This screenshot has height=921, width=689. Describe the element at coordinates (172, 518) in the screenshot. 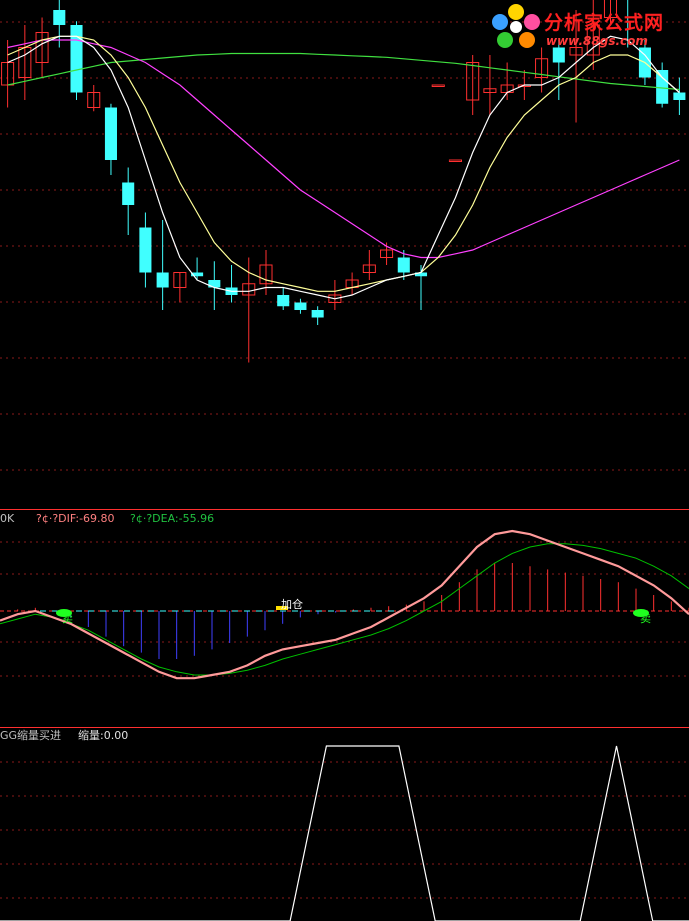

I see `macd-dea-label: ?¢·?DEA:-55.96` at that location.